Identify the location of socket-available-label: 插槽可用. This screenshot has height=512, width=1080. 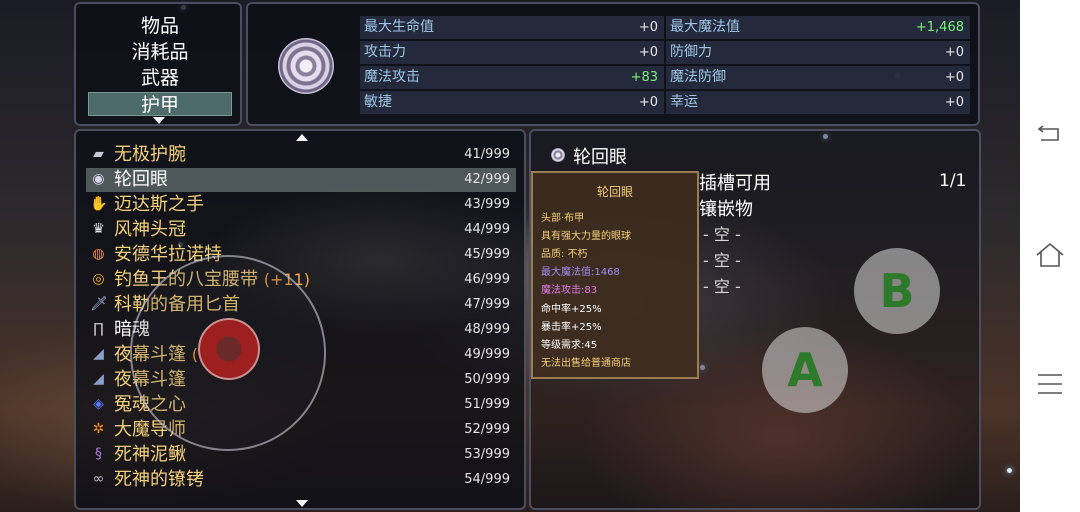
(735, 183).